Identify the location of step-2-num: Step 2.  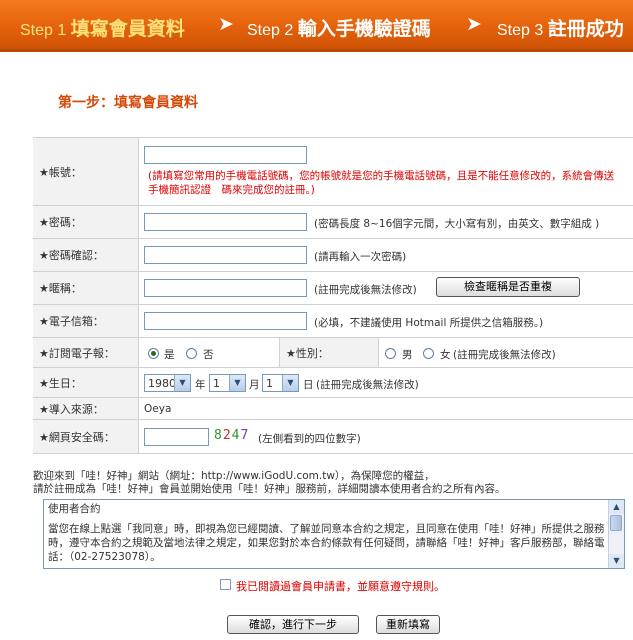
(270, 30).